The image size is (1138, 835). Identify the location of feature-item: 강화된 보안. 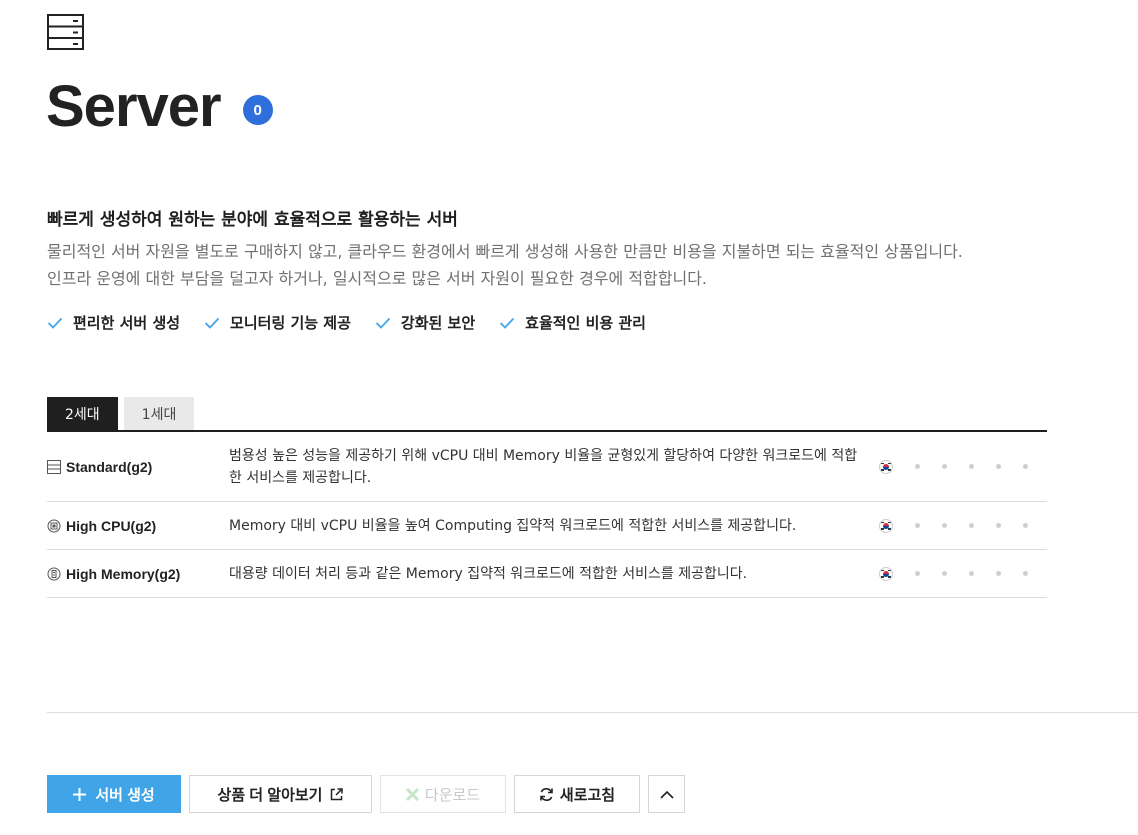
(425, 322).